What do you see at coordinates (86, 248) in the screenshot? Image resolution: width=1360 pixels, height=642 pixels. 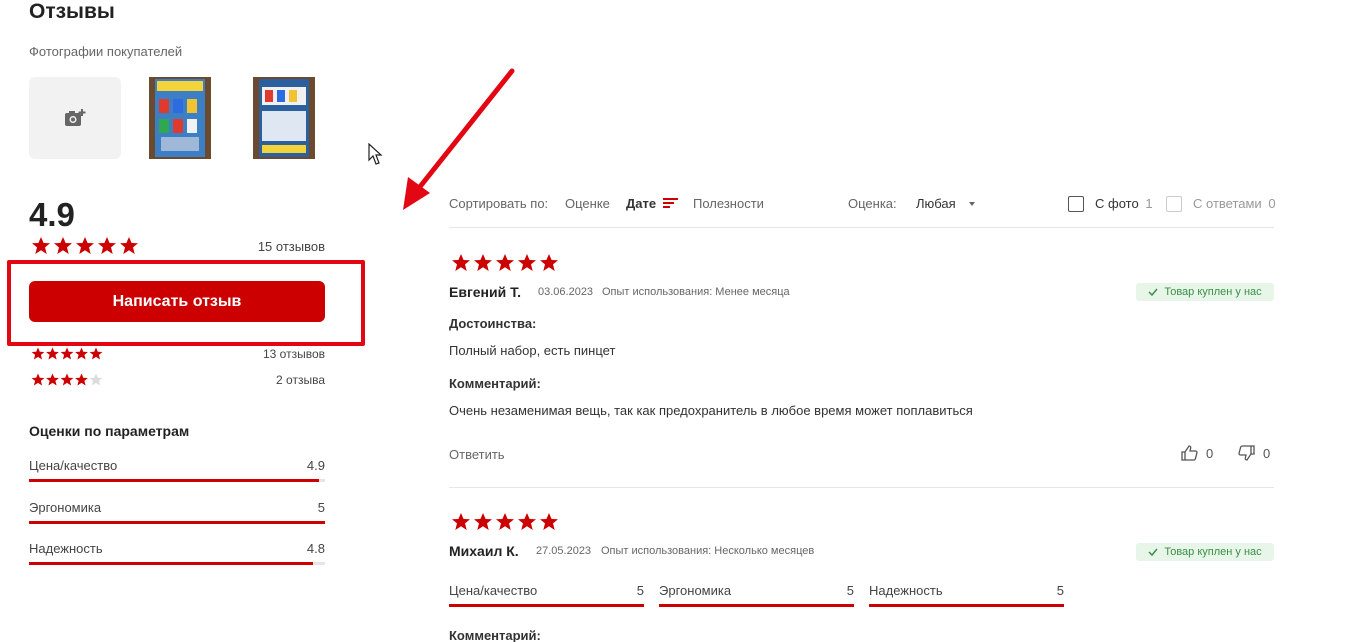 I see `rating-stars` at bounding box center [86, 248].